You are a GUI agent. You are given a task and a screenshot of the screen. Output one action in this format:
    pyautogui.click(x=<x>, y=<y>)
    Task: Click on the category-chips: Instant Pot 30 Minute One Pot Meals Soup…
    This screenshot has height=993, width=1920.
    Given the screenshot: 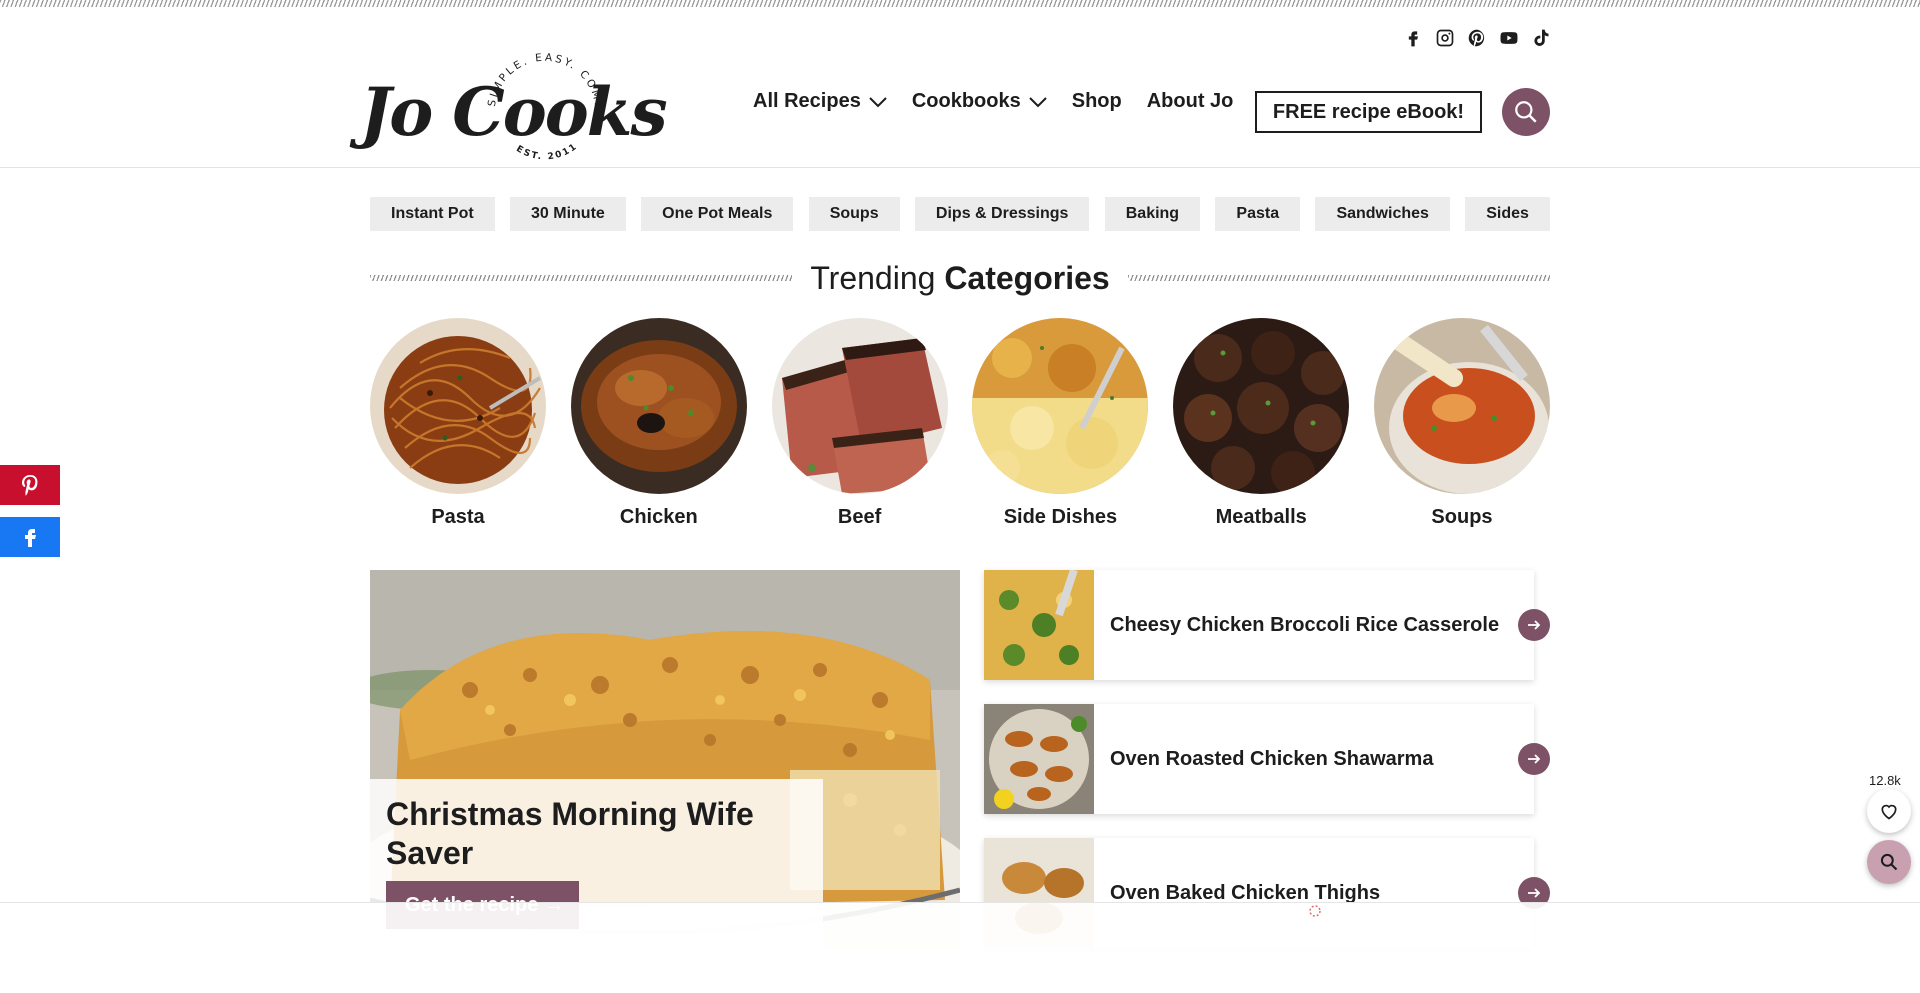 What is the action you would take?
    pyautogui.click(x=960, y=214)
    